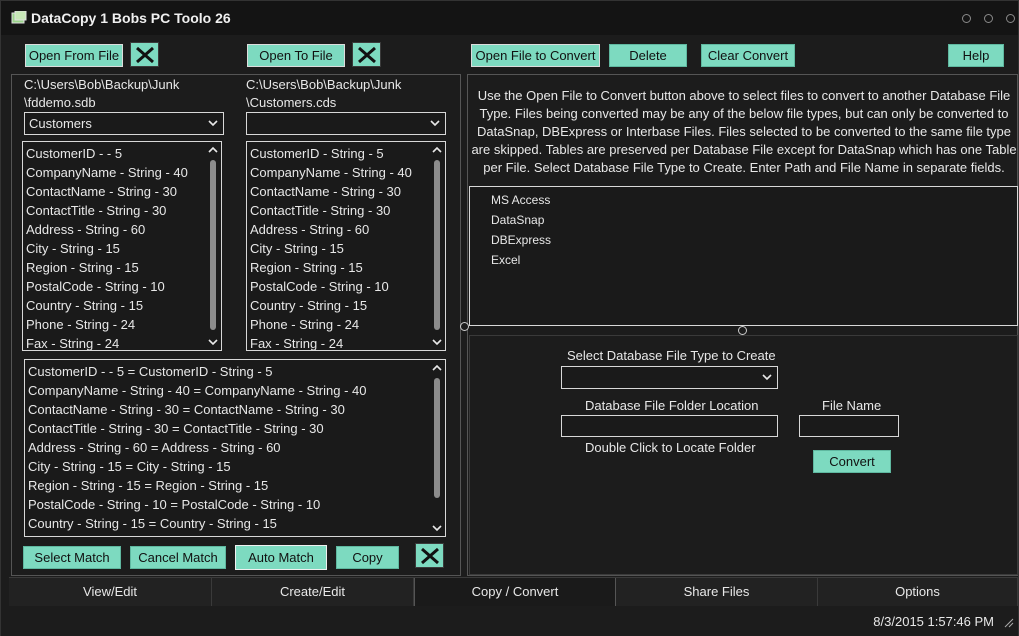 Image resolution: width=1019 pixels, height=636 pixels. Describe the element at coordinates (367, 557) in the screenshot. I see `copy-button: Copy` at that location.